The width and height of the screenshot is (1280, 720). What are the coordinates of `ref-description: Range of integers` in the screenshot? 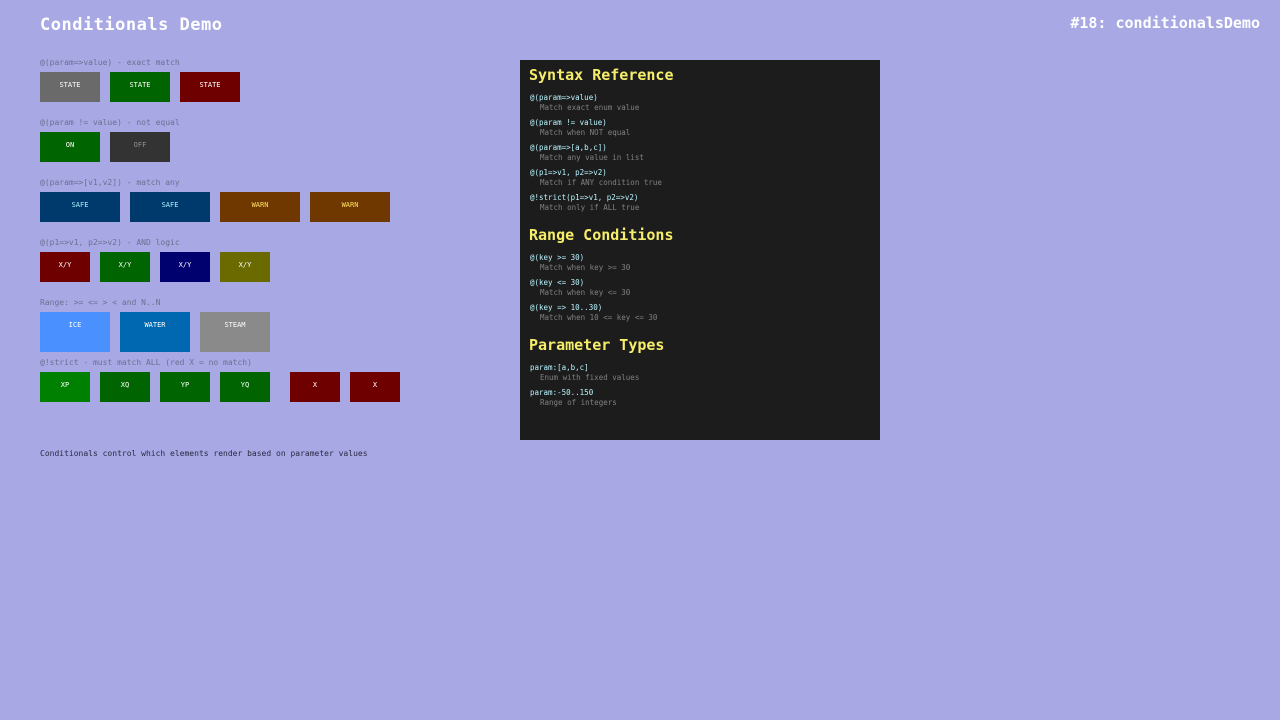 It's located at (578, 402).